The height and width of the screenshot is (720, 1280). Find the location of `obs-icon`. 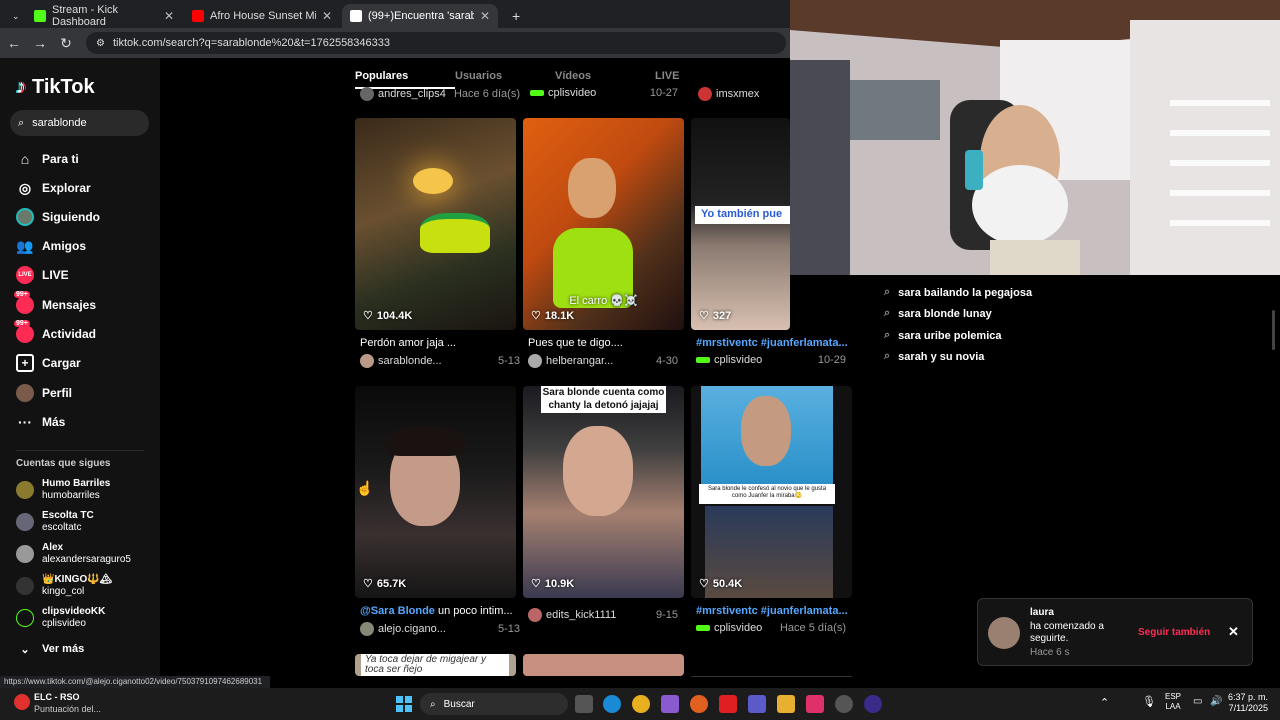

obs-icon is located at coordinates (873, 704).